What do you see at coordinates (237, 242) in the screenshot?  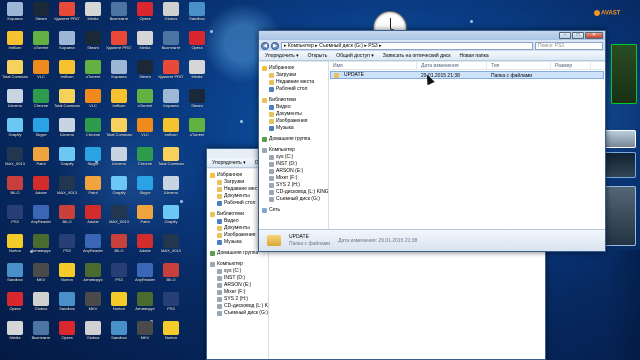 I see `nav-item: Музыка` at bounding box center [237, 242].